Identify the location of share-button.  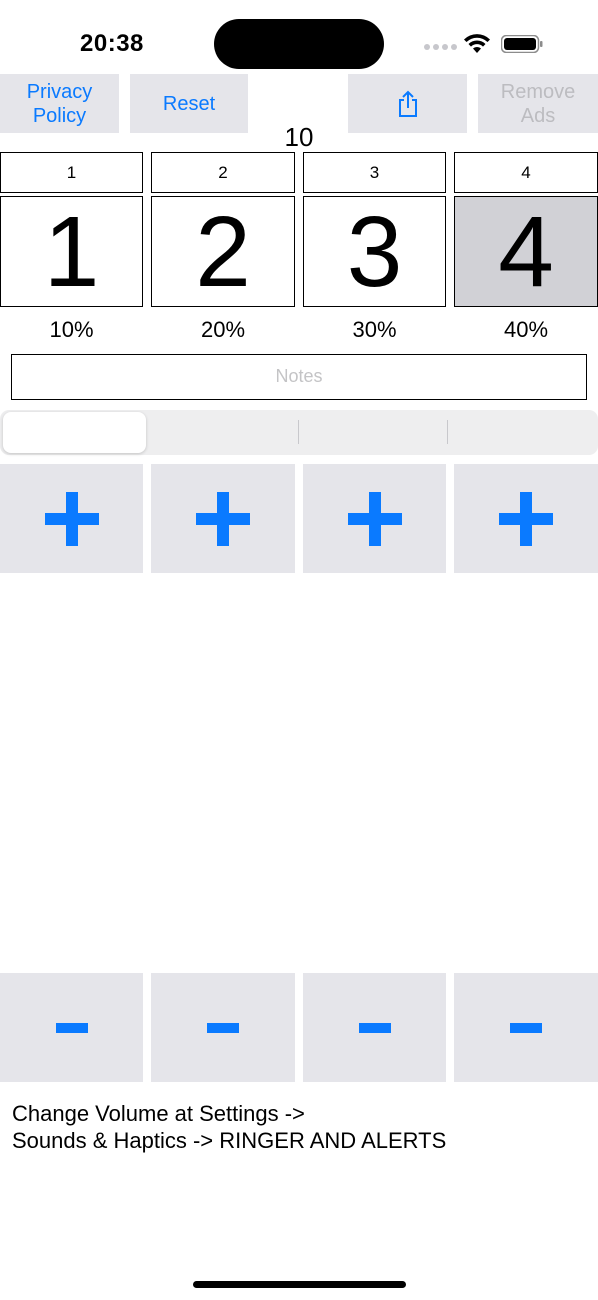
(407, 103).